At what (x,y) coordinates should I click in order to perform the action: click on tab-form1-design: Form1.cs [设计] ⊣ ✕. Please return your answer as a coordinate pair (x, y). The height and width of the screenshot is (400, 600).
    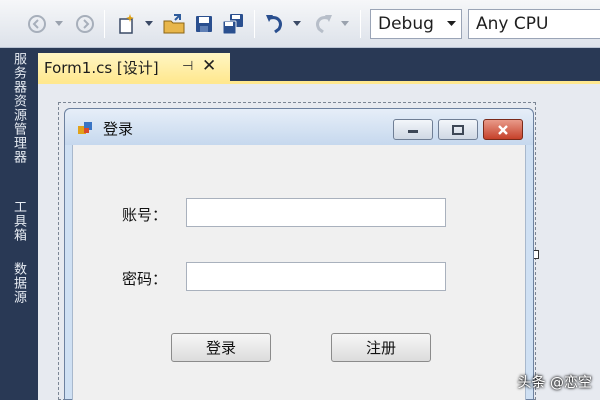
    Looking at the image, I should click on (134, 67).